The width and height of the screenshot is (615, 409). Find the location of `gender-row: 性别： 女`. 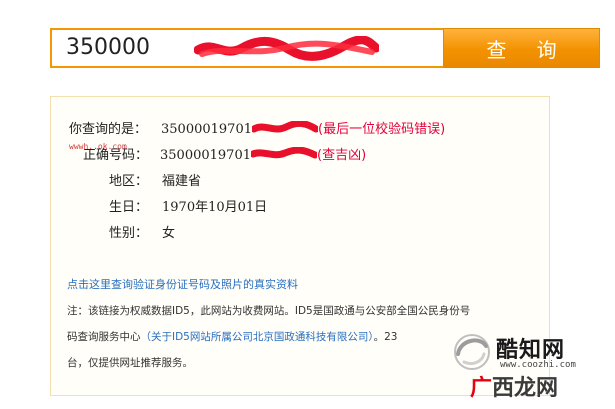

gender-row: 性别： 女 is located at coordinates (142, 234).